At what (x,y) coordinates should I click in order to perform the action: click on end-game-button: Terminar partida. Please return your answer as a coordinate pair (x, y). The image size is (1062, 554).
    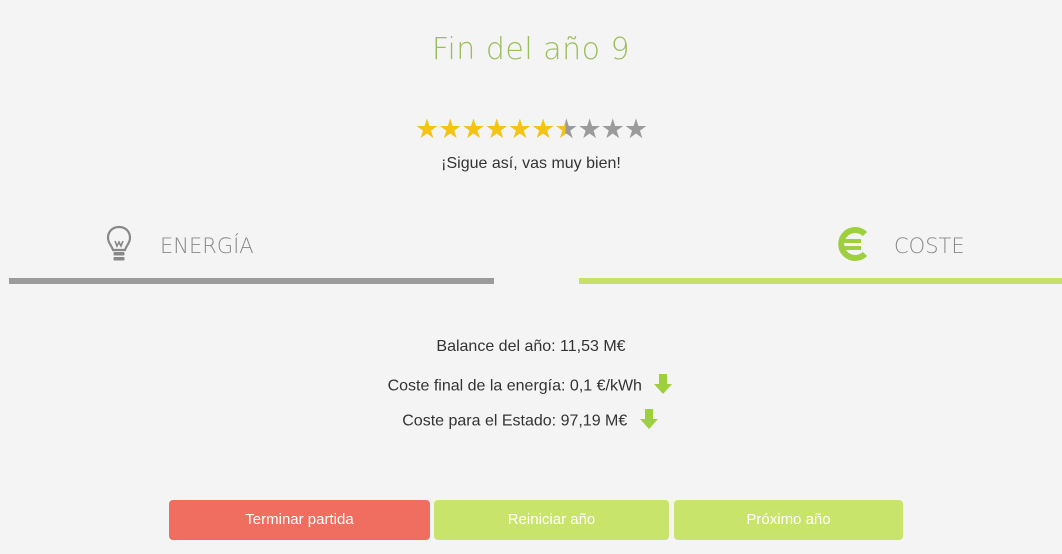
    Looking at the image, I should click on (299, 520).